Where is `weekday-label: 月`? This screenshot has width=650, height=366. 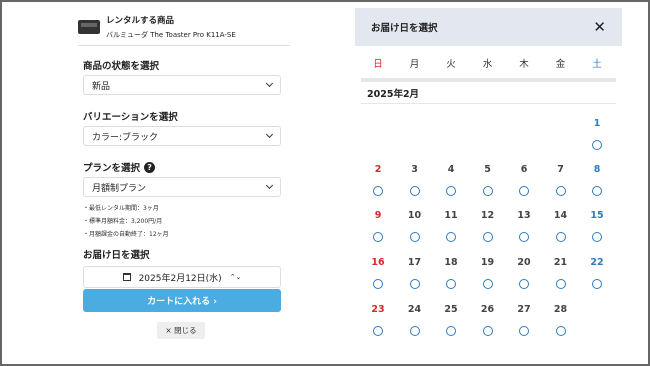 weekday-label: 月 is located at coordinates (414, 64).